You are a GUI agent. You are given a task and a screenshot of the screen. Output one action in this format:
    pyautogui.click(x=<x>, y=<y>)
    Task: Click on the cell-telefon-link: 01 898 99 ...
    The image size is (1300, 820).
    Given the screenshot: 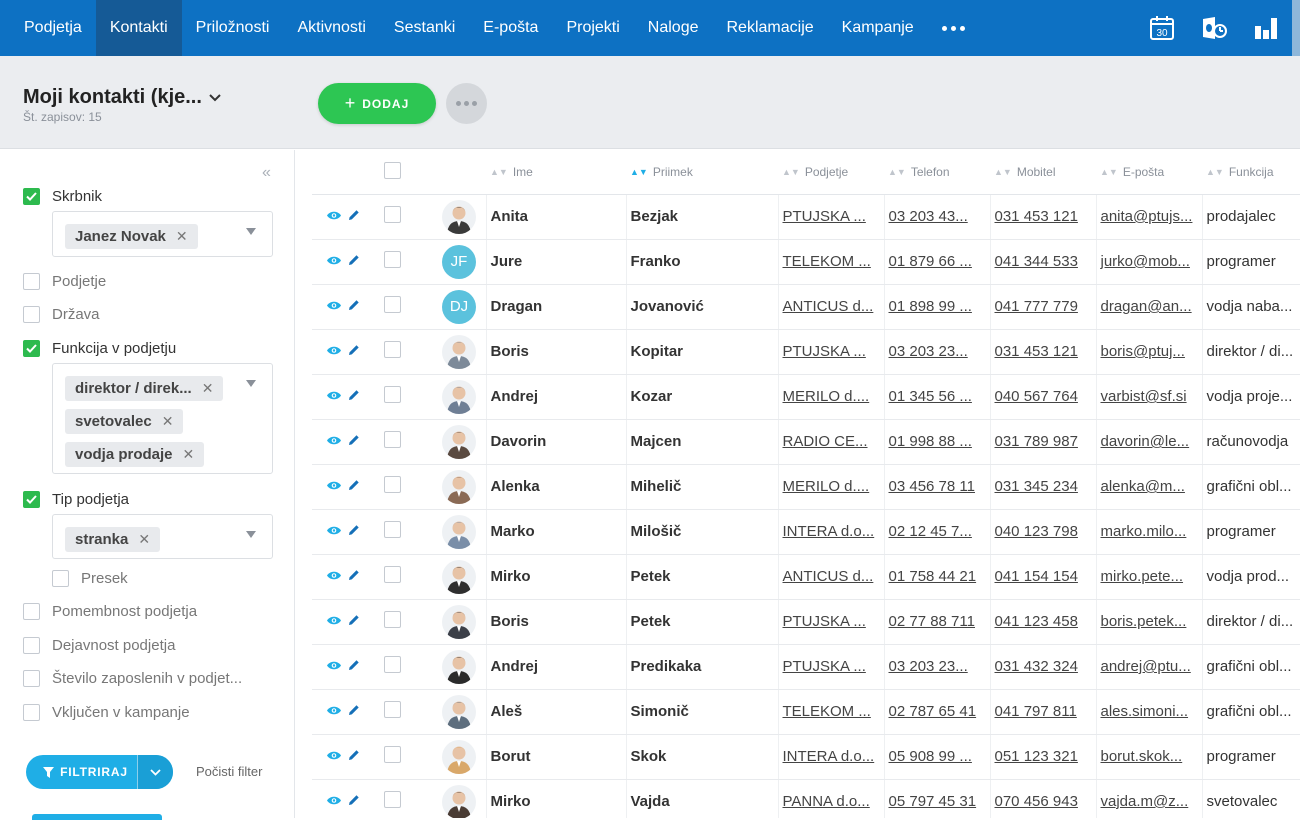 What is the action you would take?
    pyautogui.click(x=936, y=307)
    